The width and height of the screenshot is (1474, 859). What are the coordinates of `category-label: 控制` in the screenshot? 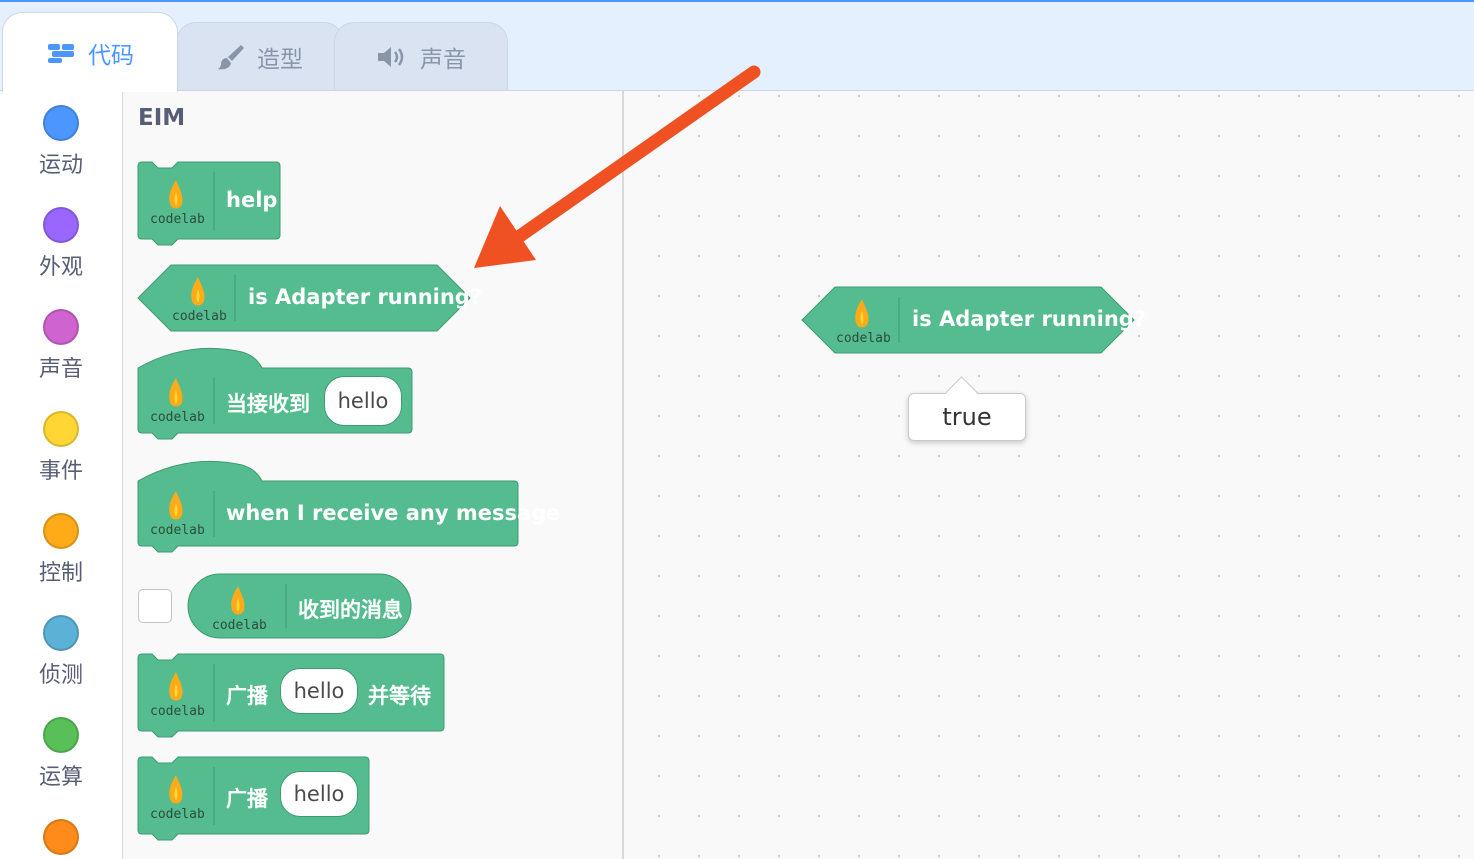 It's located at (60, 573).